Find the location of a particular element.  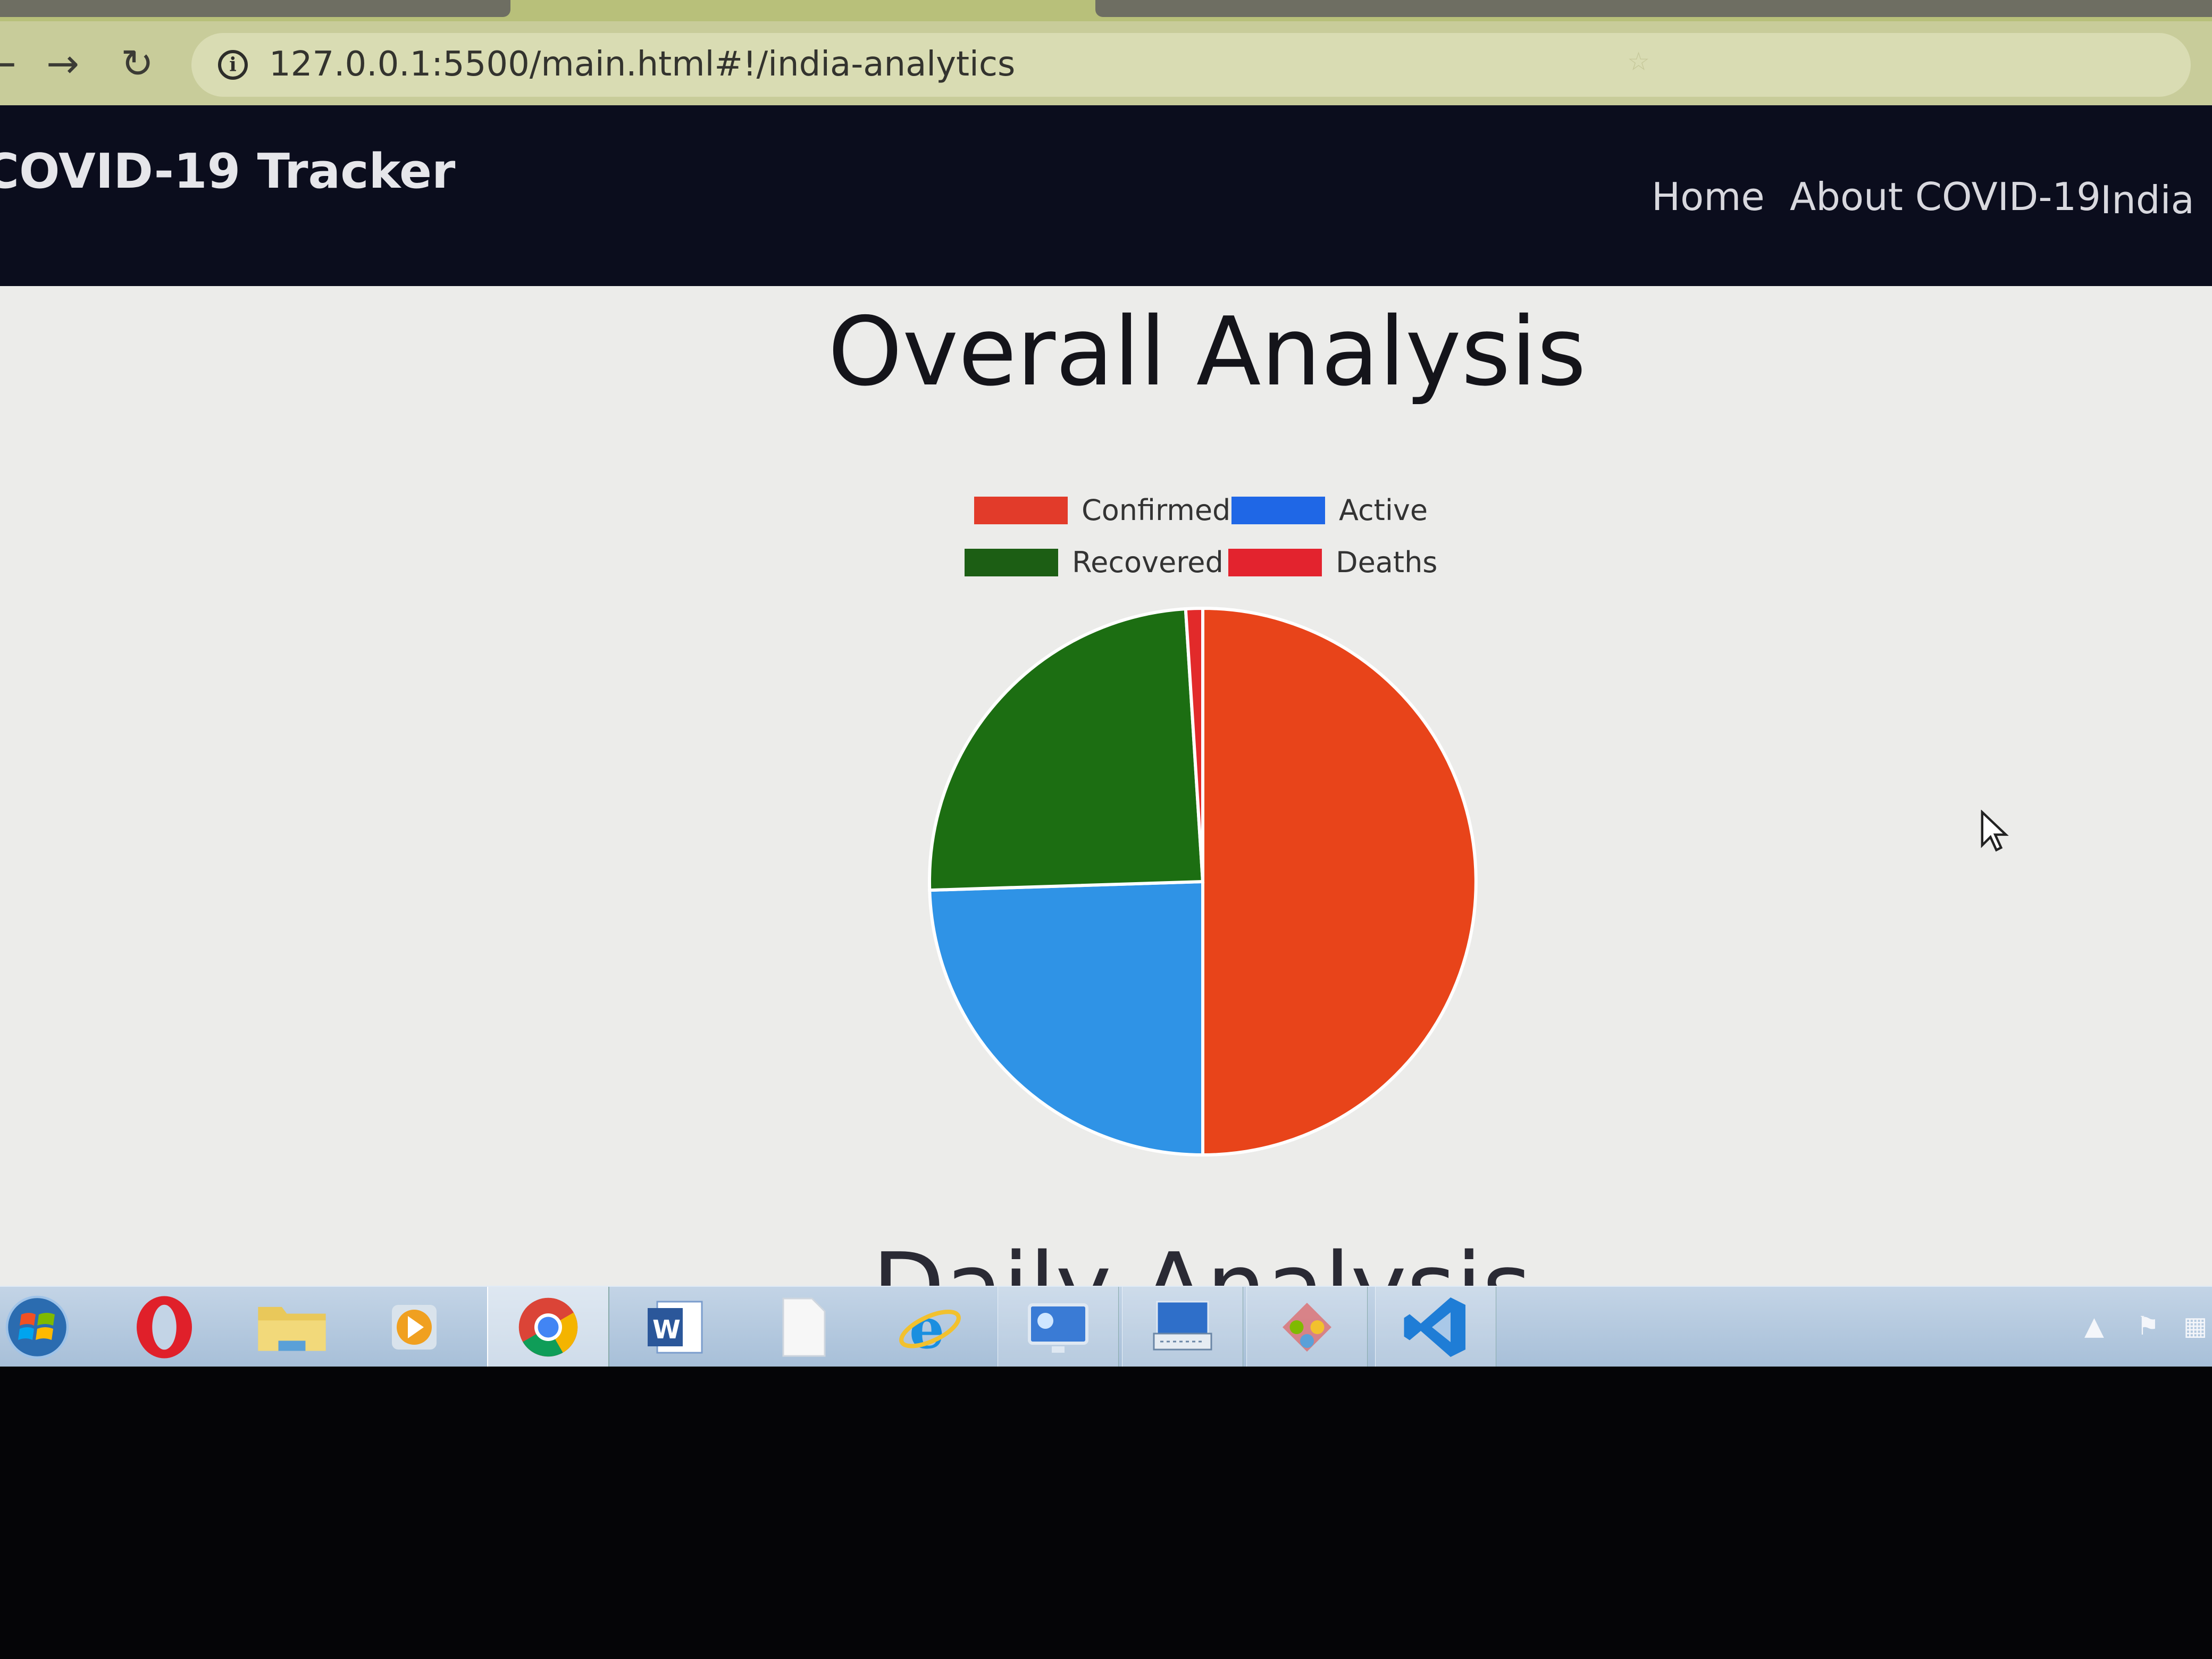

git-icon is located at coordinates (1307, 1327).